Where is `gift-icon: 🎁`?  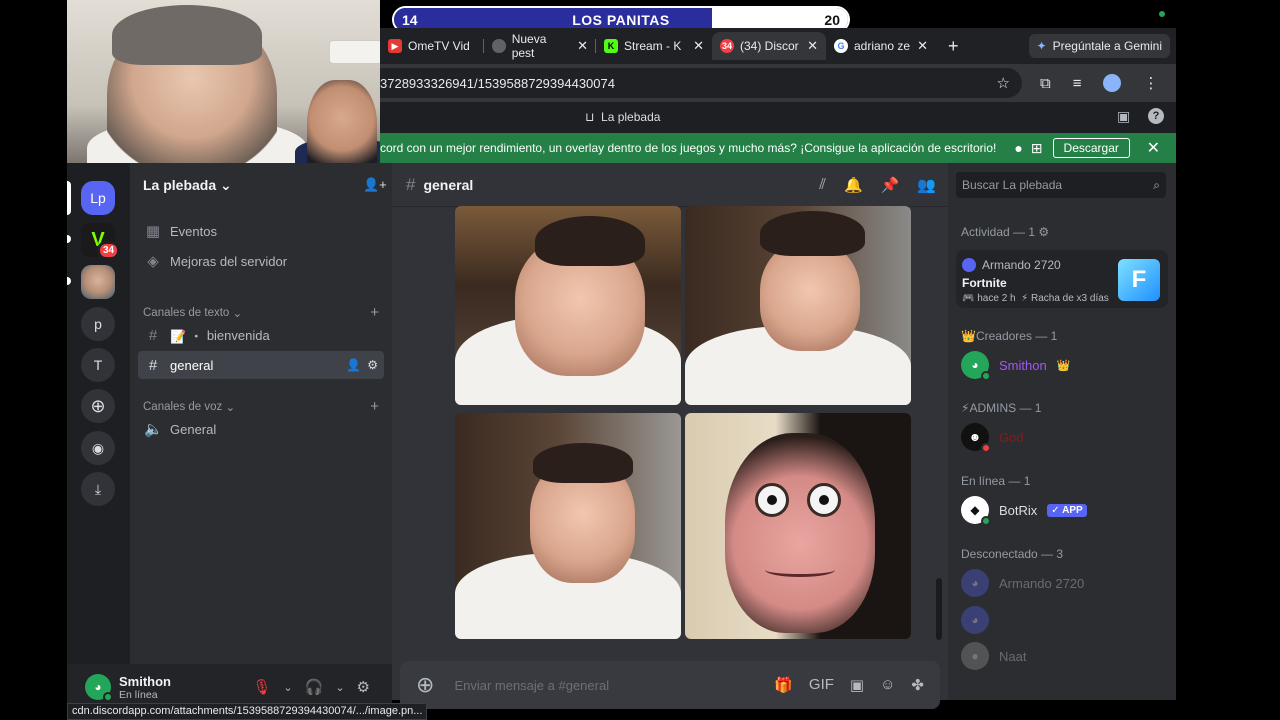 gift-icon: 🎁 is located at coordinates (783, 685).